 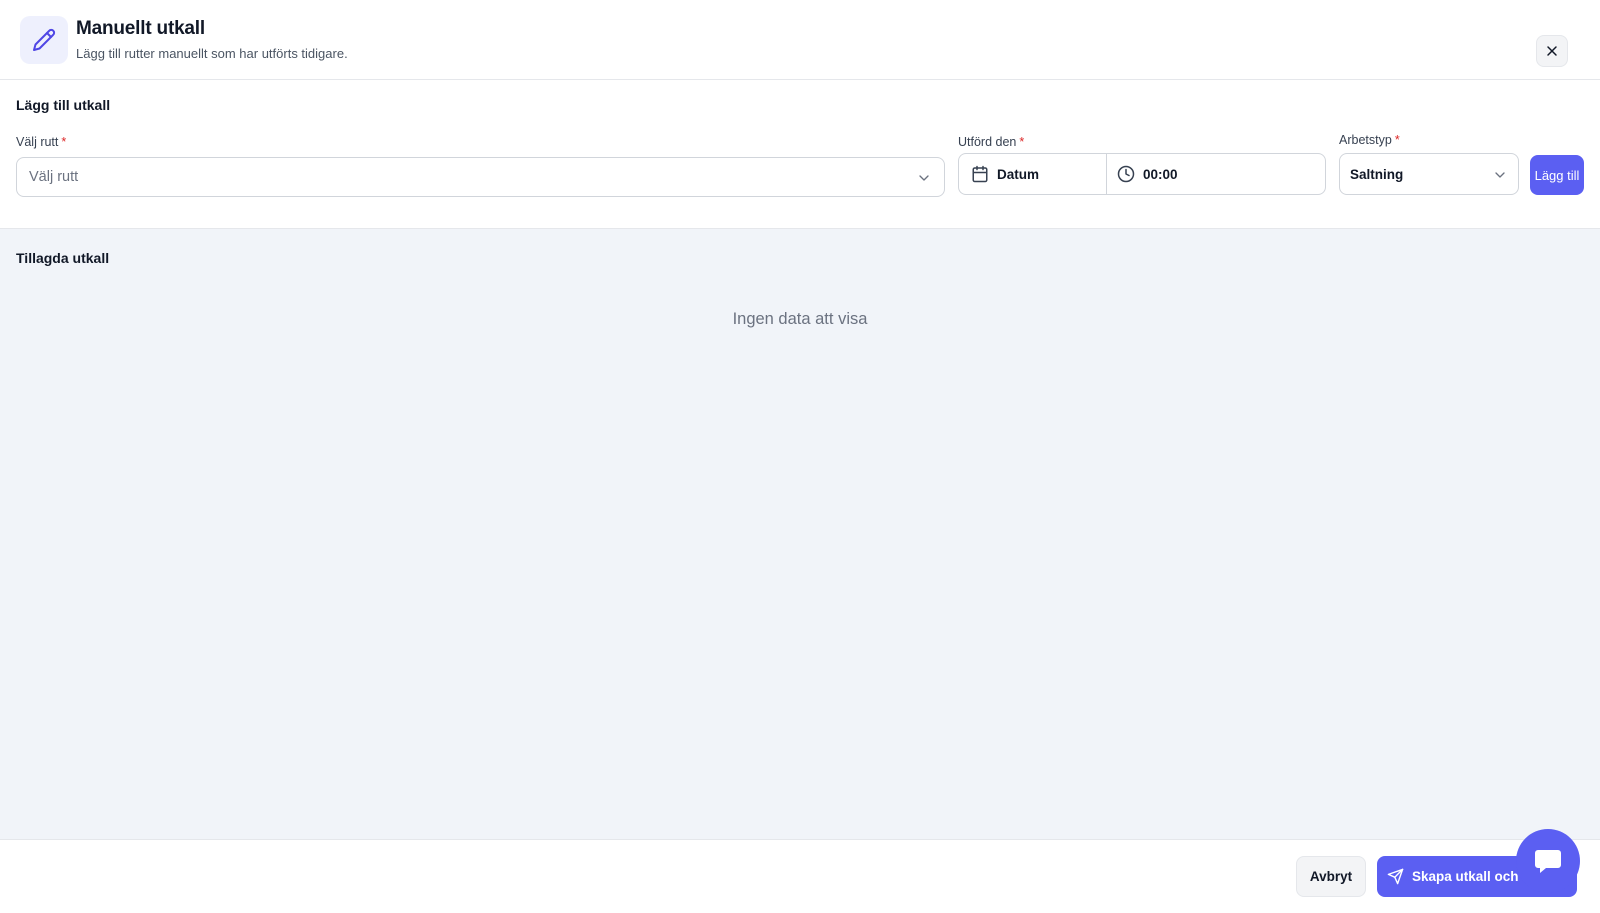 I want to click on chat-icon, so click(x=1548, y=861).